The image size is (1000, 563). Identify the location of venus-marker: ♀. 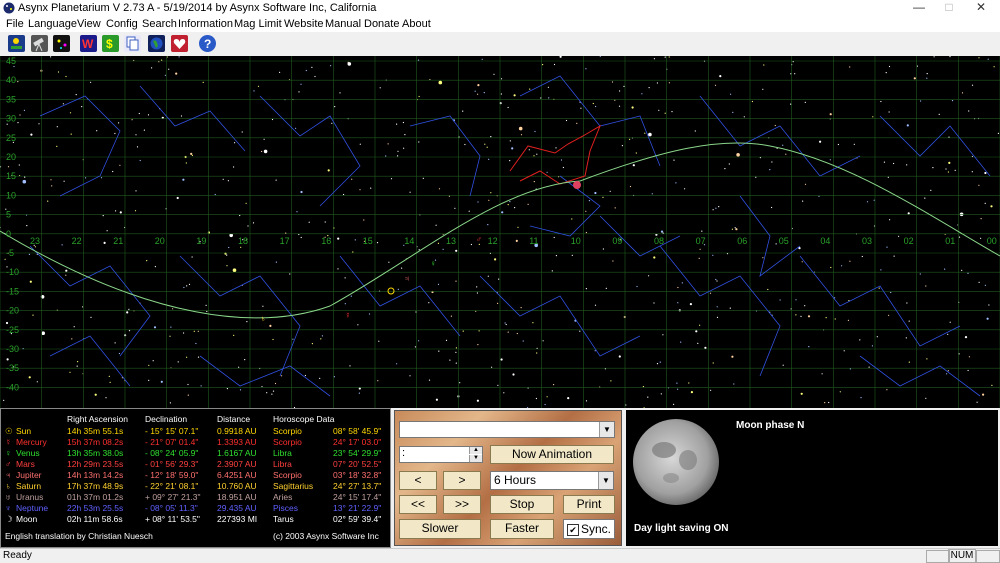
(433, 263).